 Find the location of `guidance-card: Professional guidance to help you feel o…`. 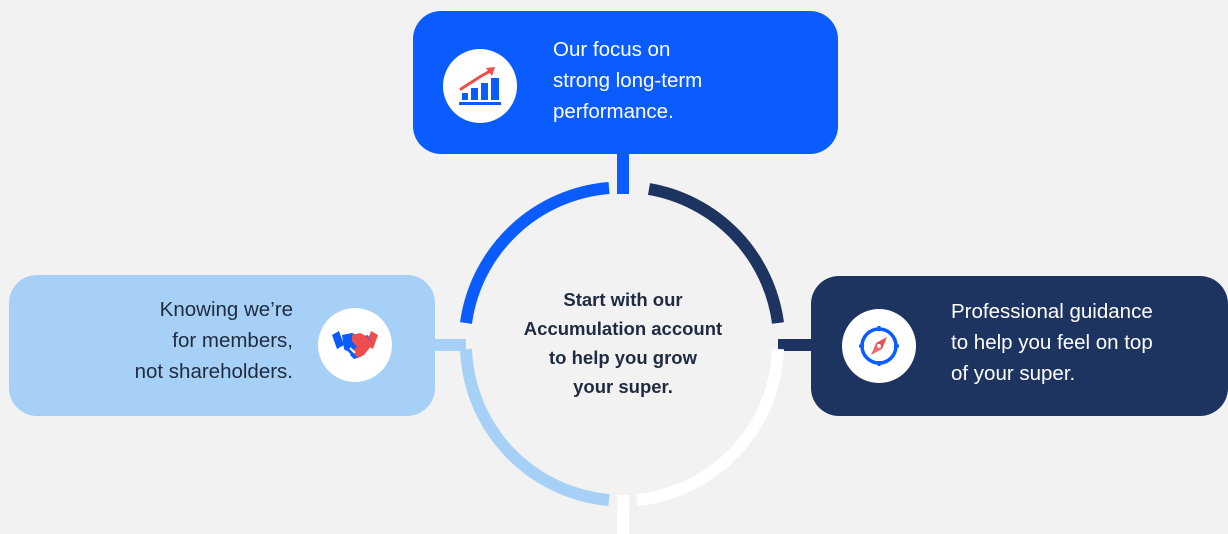

guidance-card: Professional guidance to help you feel o… is located at coordinates (1019, 346).